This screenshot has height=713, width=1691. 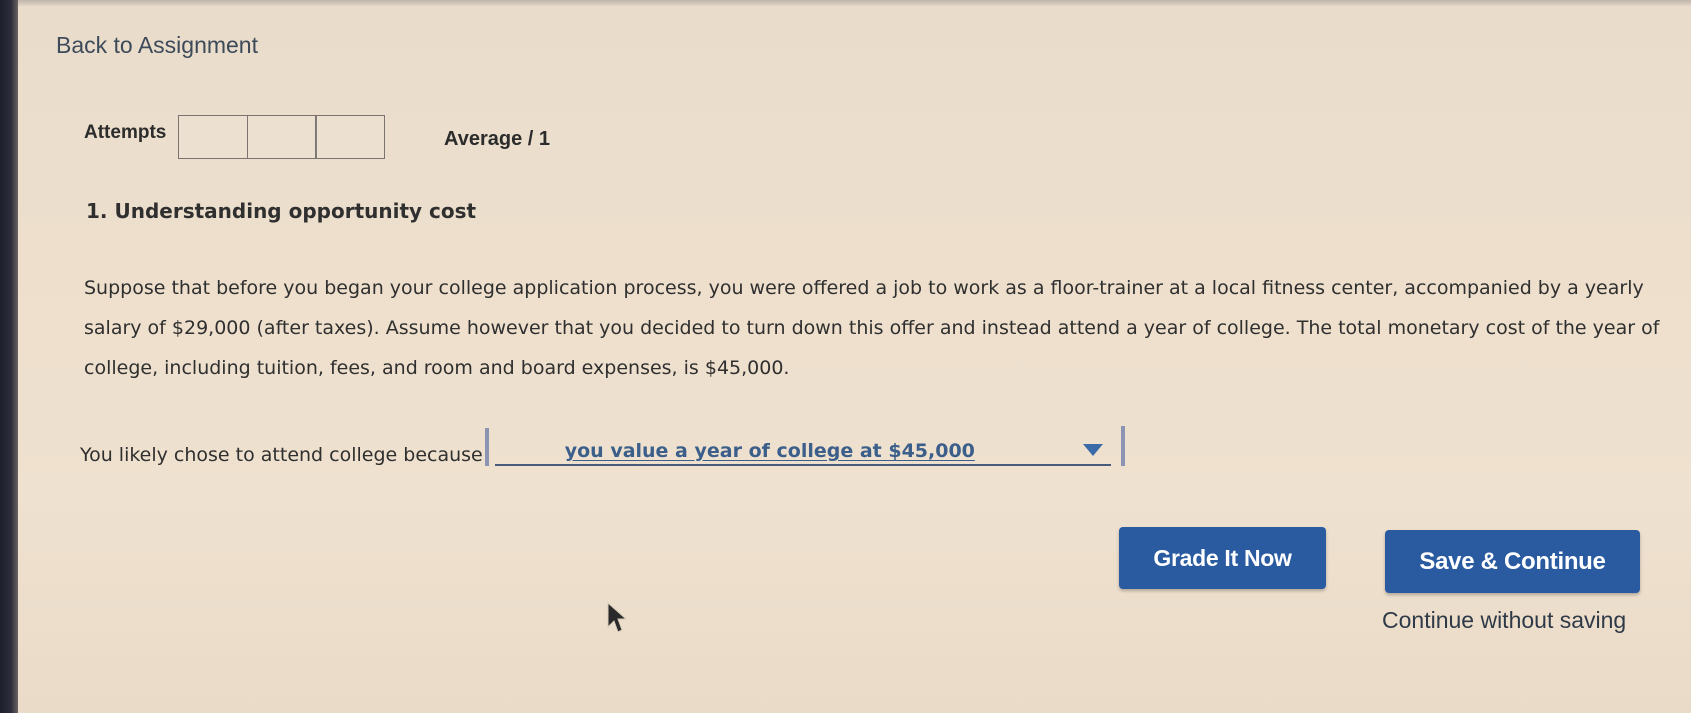 What do you see at coordinates (157, 45) in the screenshot?
I see `back-to-assignment-link: Back to Assignment` at bounding box center [157, 45].